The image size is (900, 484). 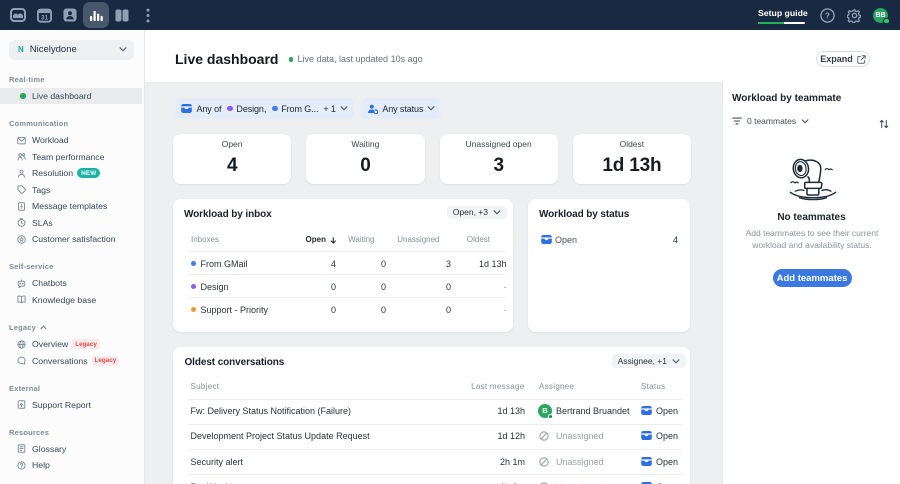 I want to click on svg-text: 31, so click(x=44, y=17).